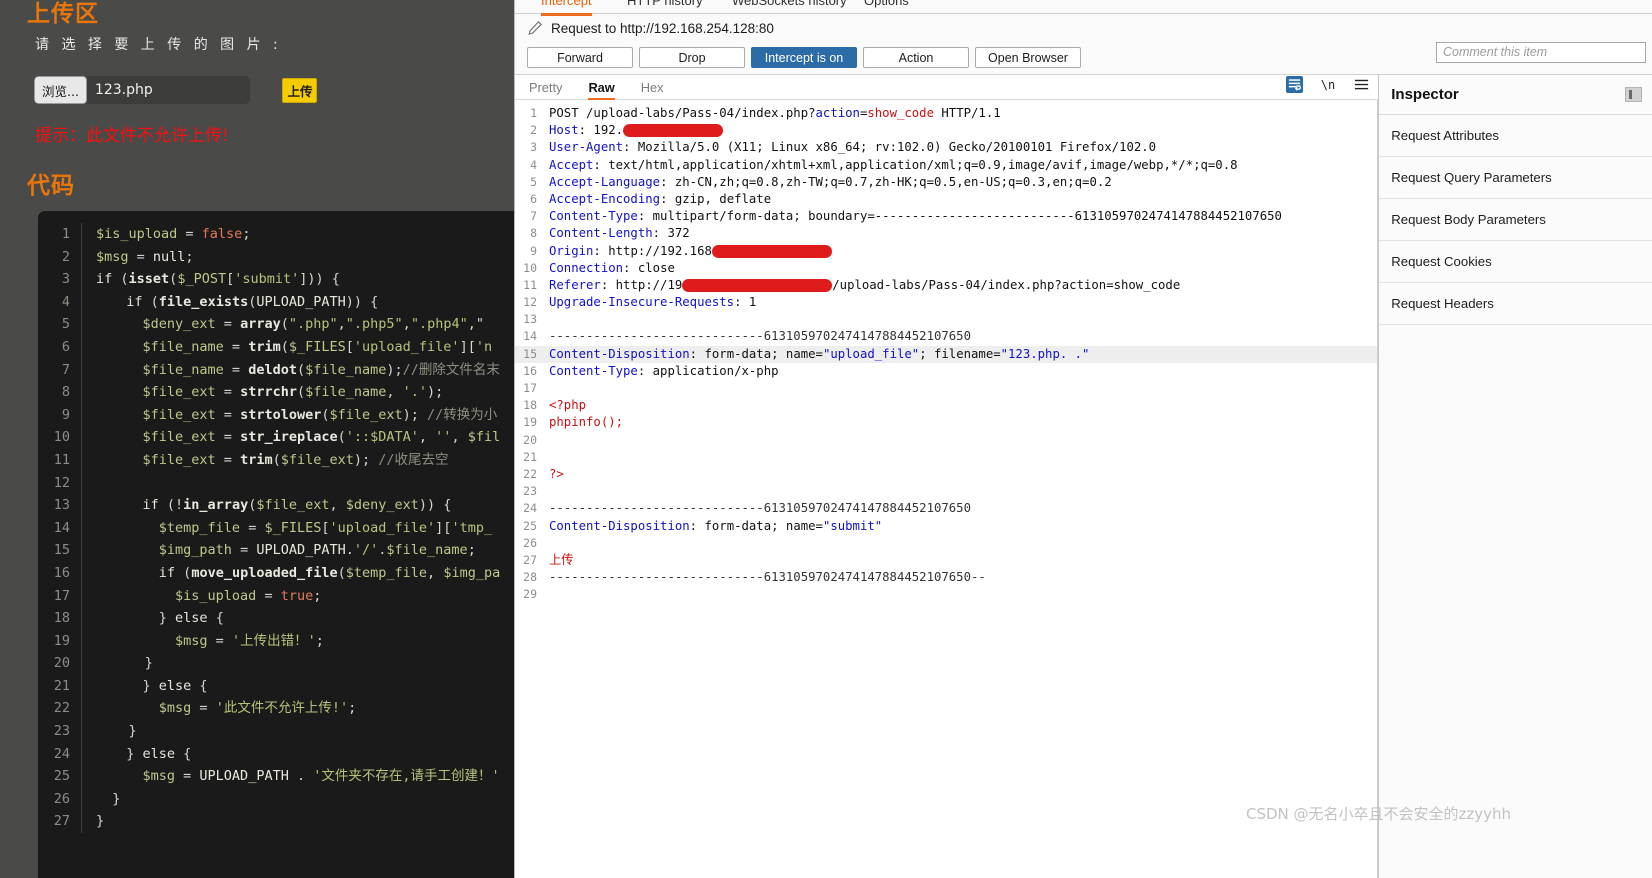 The image size is (1652, 878). Describe the element at coordinates (1541, 52) in the screenshot. I see `comment-input: Comment this item` at that location.